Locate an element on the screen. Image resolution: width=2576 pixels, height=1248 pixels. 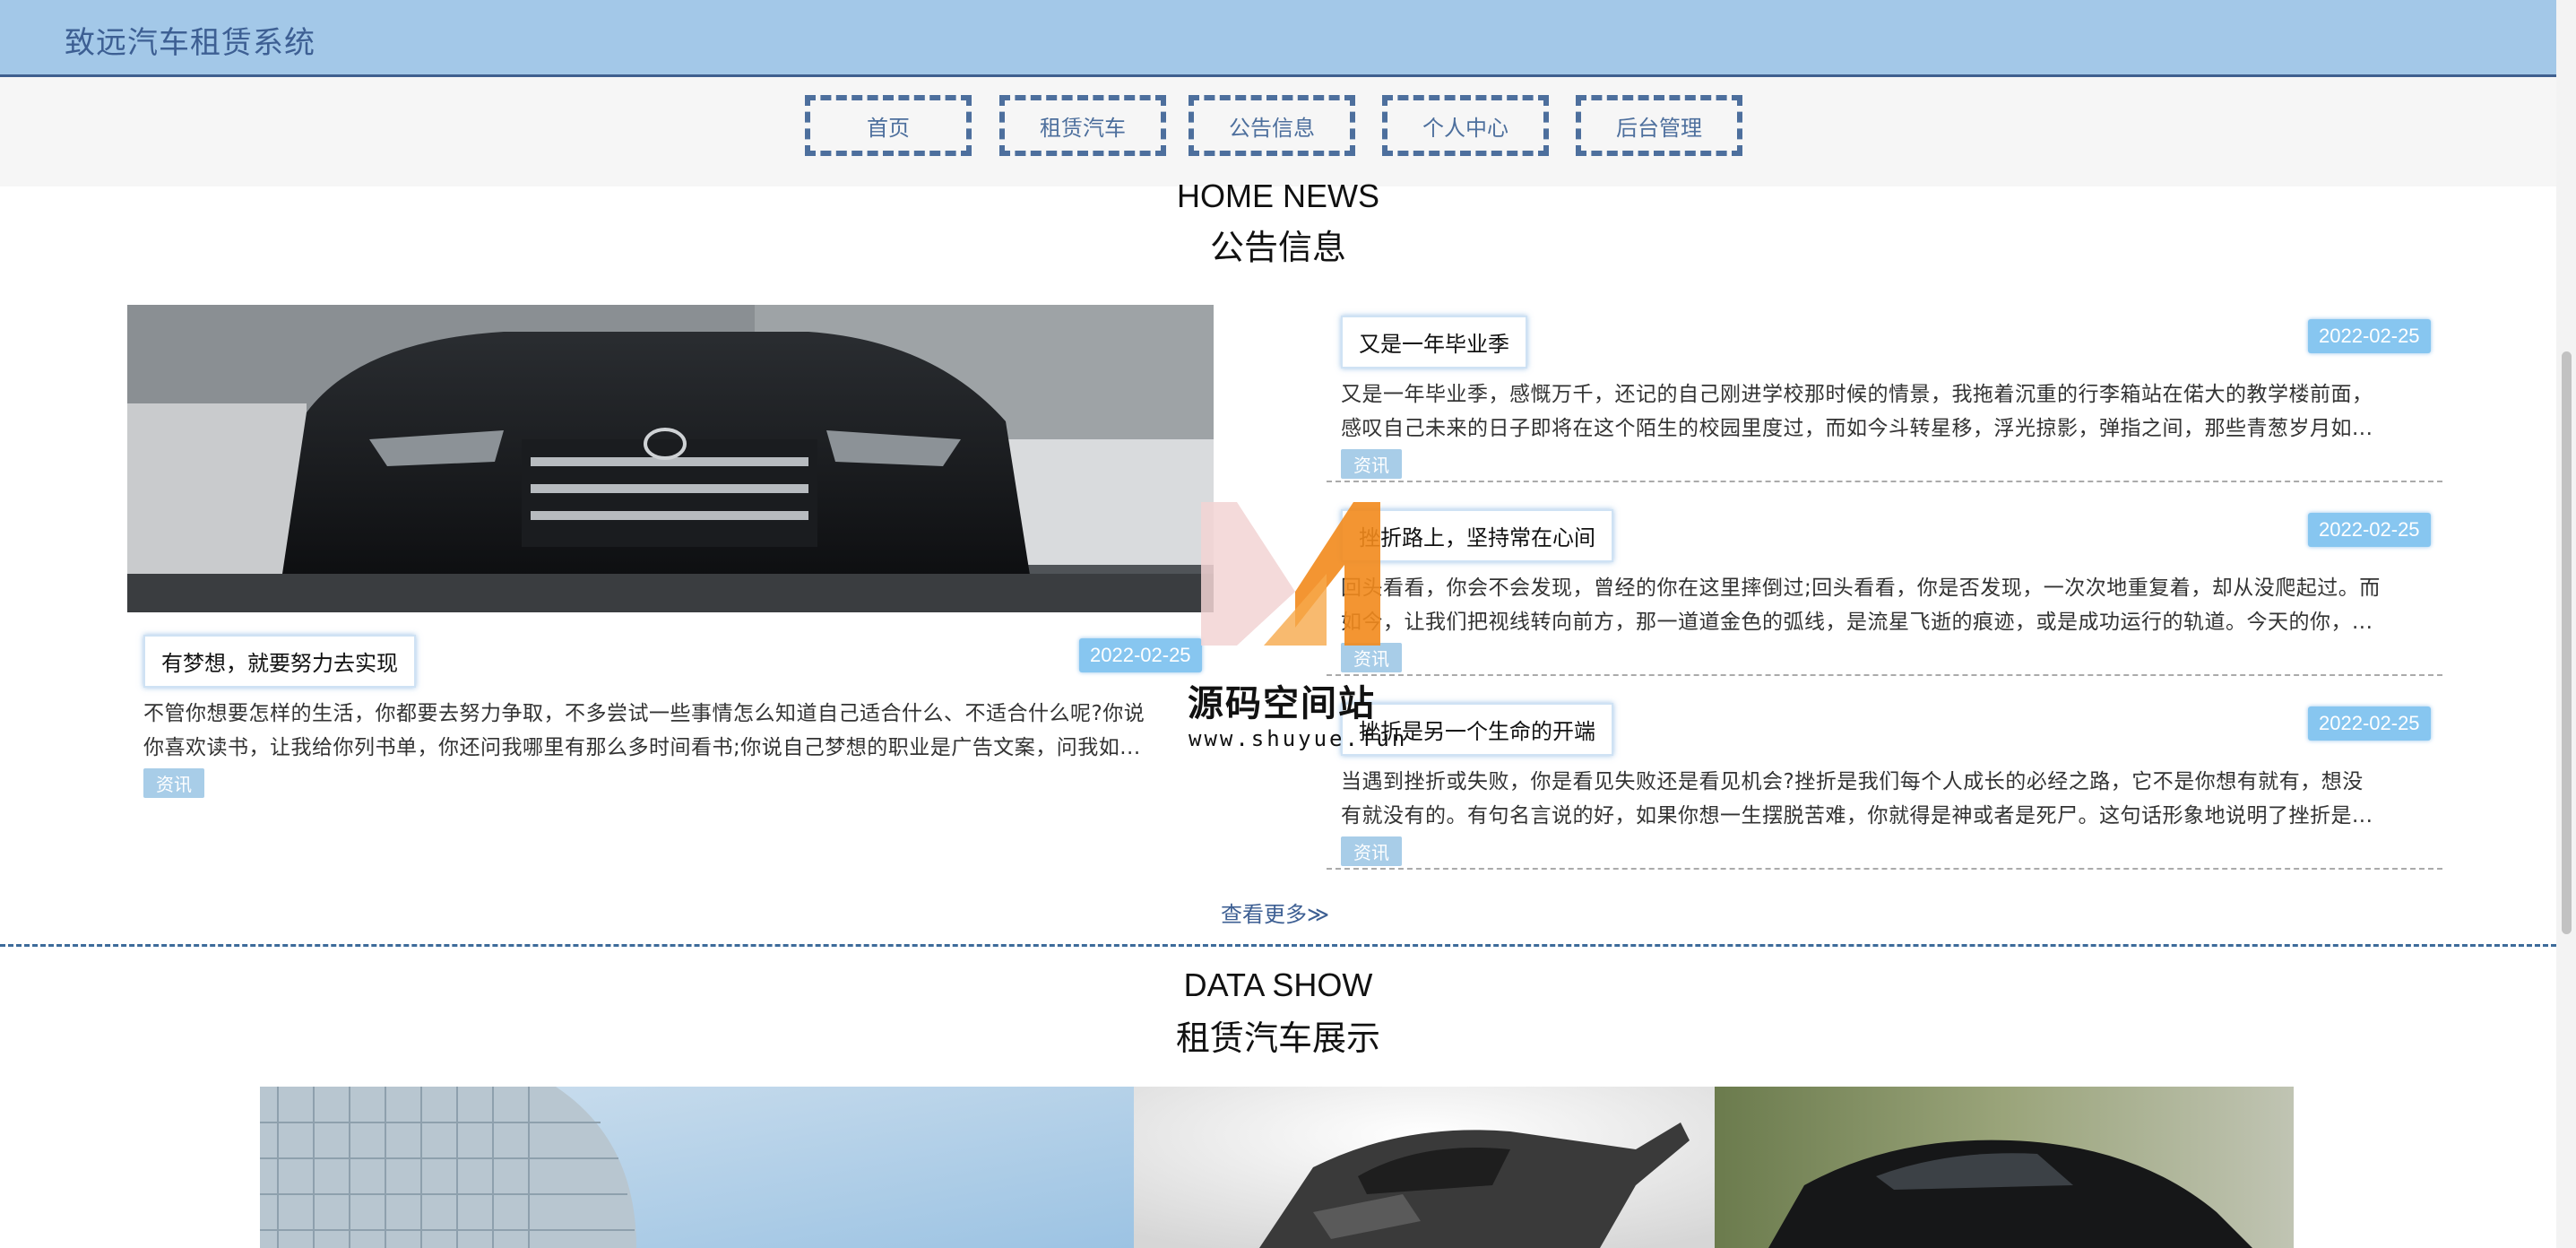
nav-announcements: 公告信息 is located at coordinates (1272, 125).